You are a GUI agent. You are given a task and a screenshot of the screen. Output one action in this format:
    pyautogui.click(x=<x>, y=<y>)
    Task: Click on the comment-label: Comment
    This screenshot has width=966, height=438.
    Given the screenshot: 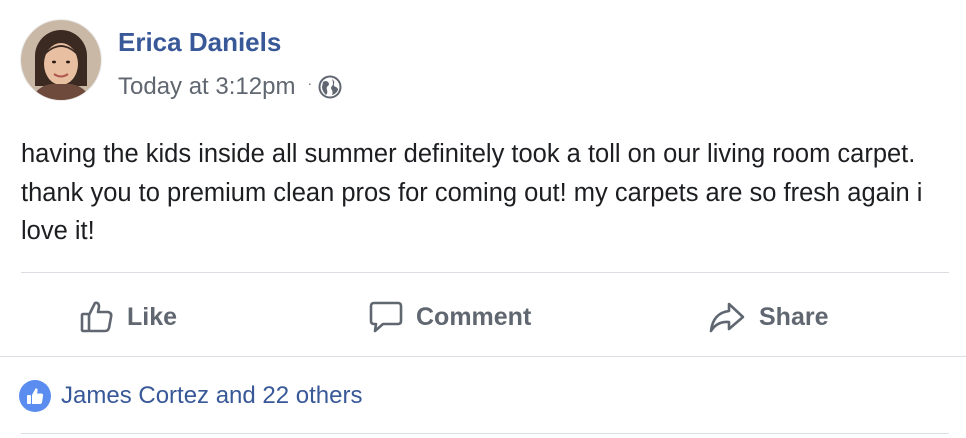 What is the action you would take?
    pyautogui.click(x=474, y=316)
    